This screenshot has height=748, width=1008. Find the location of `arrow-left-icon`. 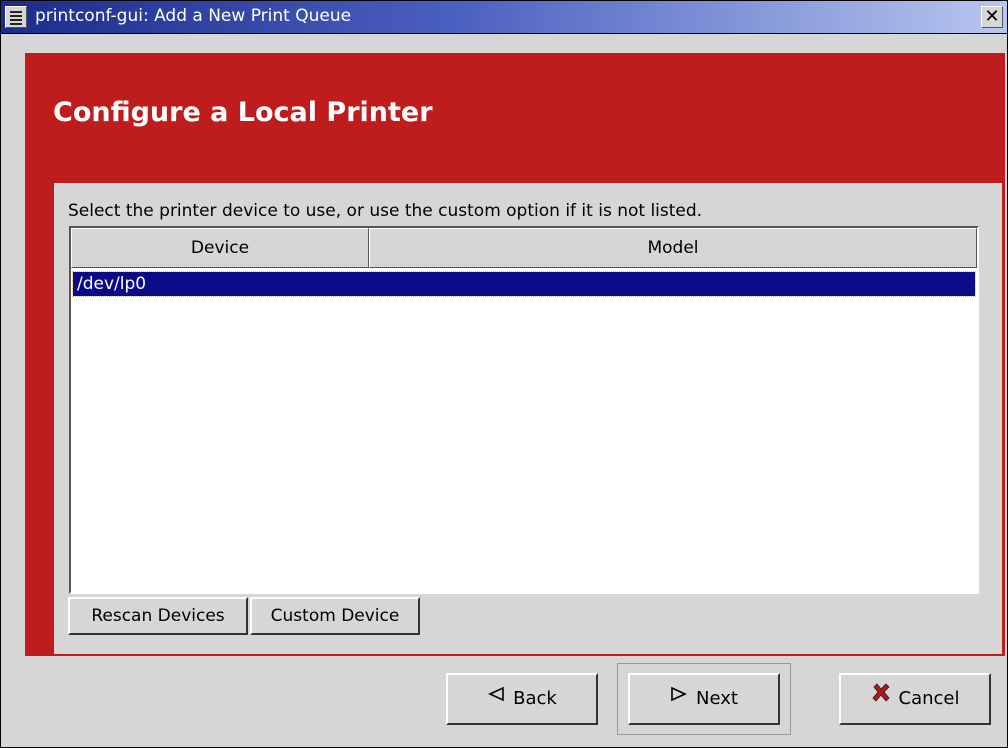

arrow-left-icon is located at coordinates (496, 697).